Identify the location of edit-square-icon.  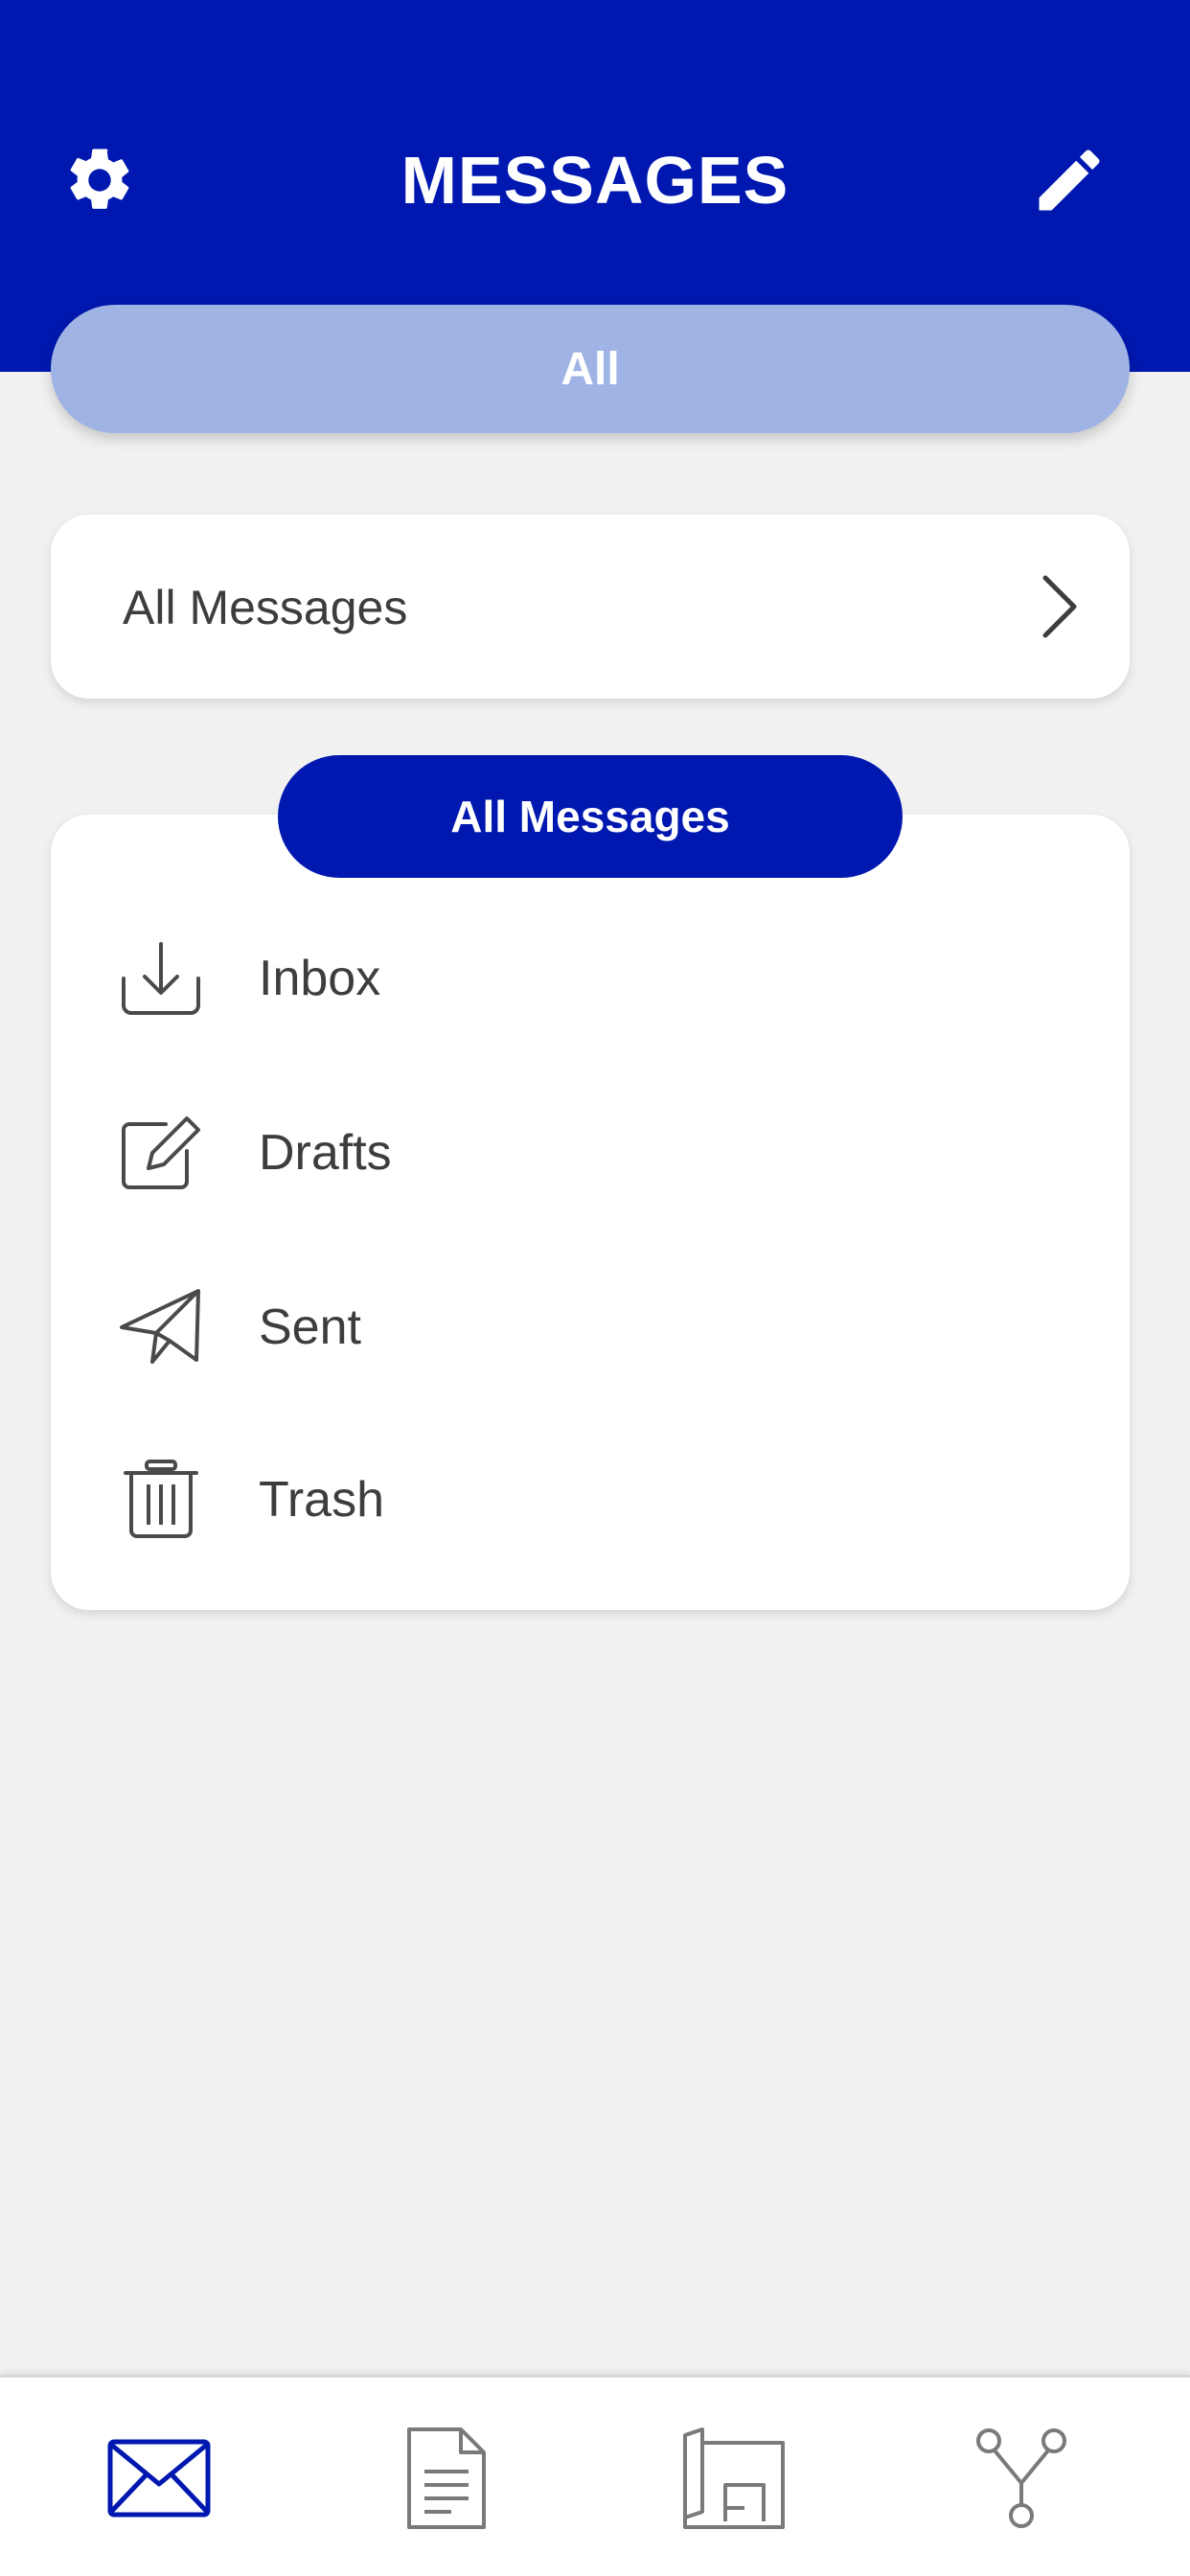
(161, 1153).